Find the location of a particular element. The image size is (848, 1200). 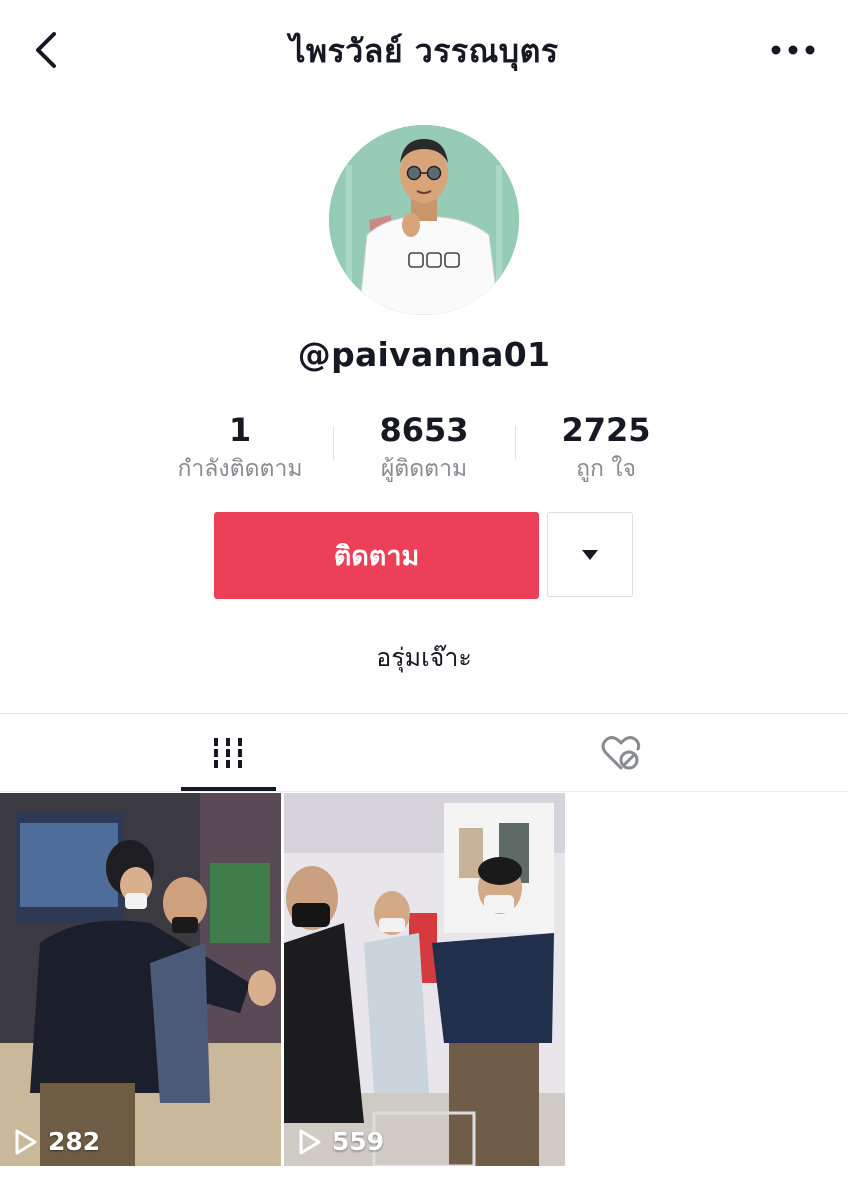

tab-liked is located at coordinates (636, 753).